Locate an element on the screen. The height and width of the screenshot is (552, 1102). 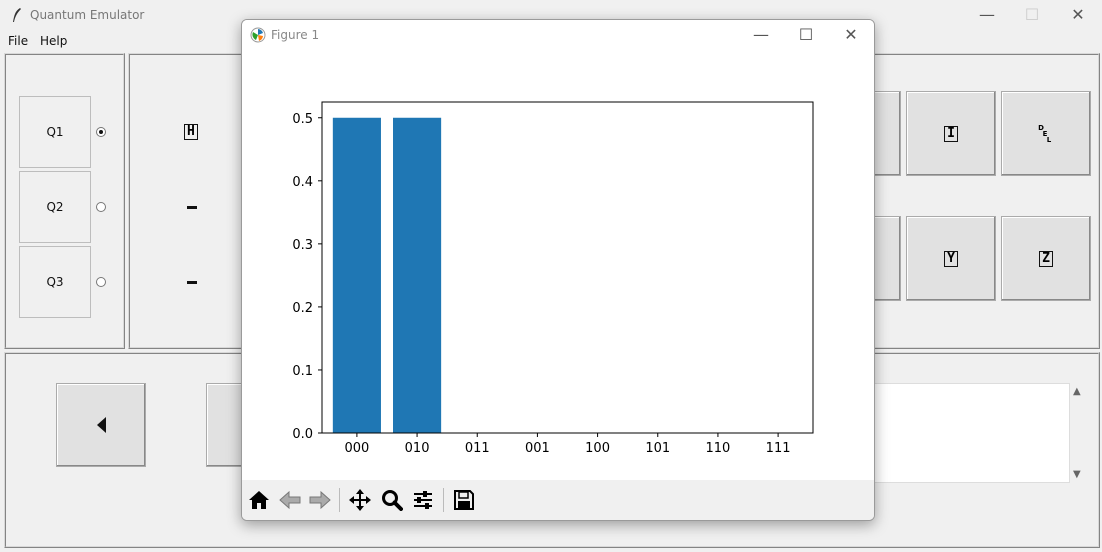
qubit-radio-q3 is located at coordinates (101, 282).